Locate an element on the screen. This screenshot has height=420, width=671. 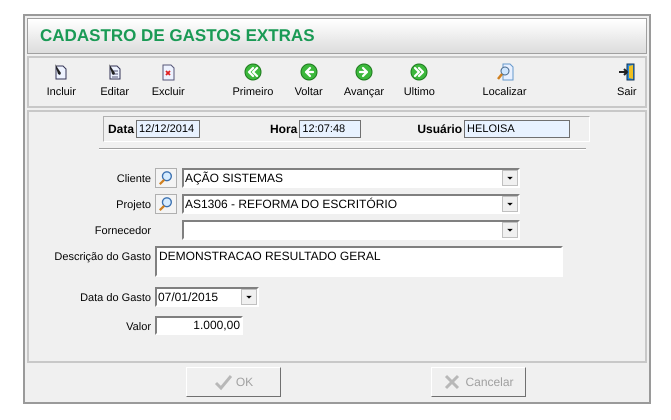
close-icon is located at coordinates (452, 381).